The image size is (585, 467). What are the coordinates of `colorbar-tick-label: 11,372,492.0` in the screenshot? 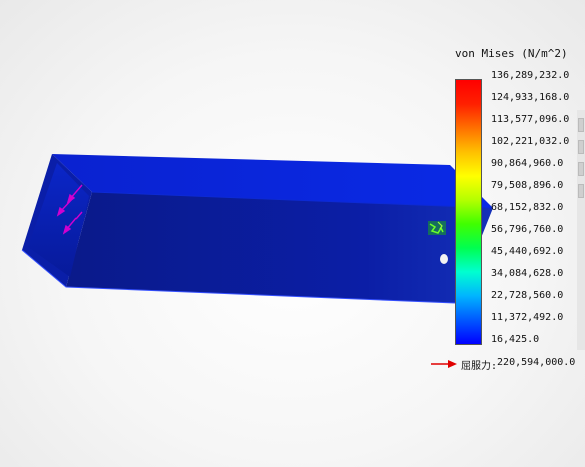 It's located at (527, 317).